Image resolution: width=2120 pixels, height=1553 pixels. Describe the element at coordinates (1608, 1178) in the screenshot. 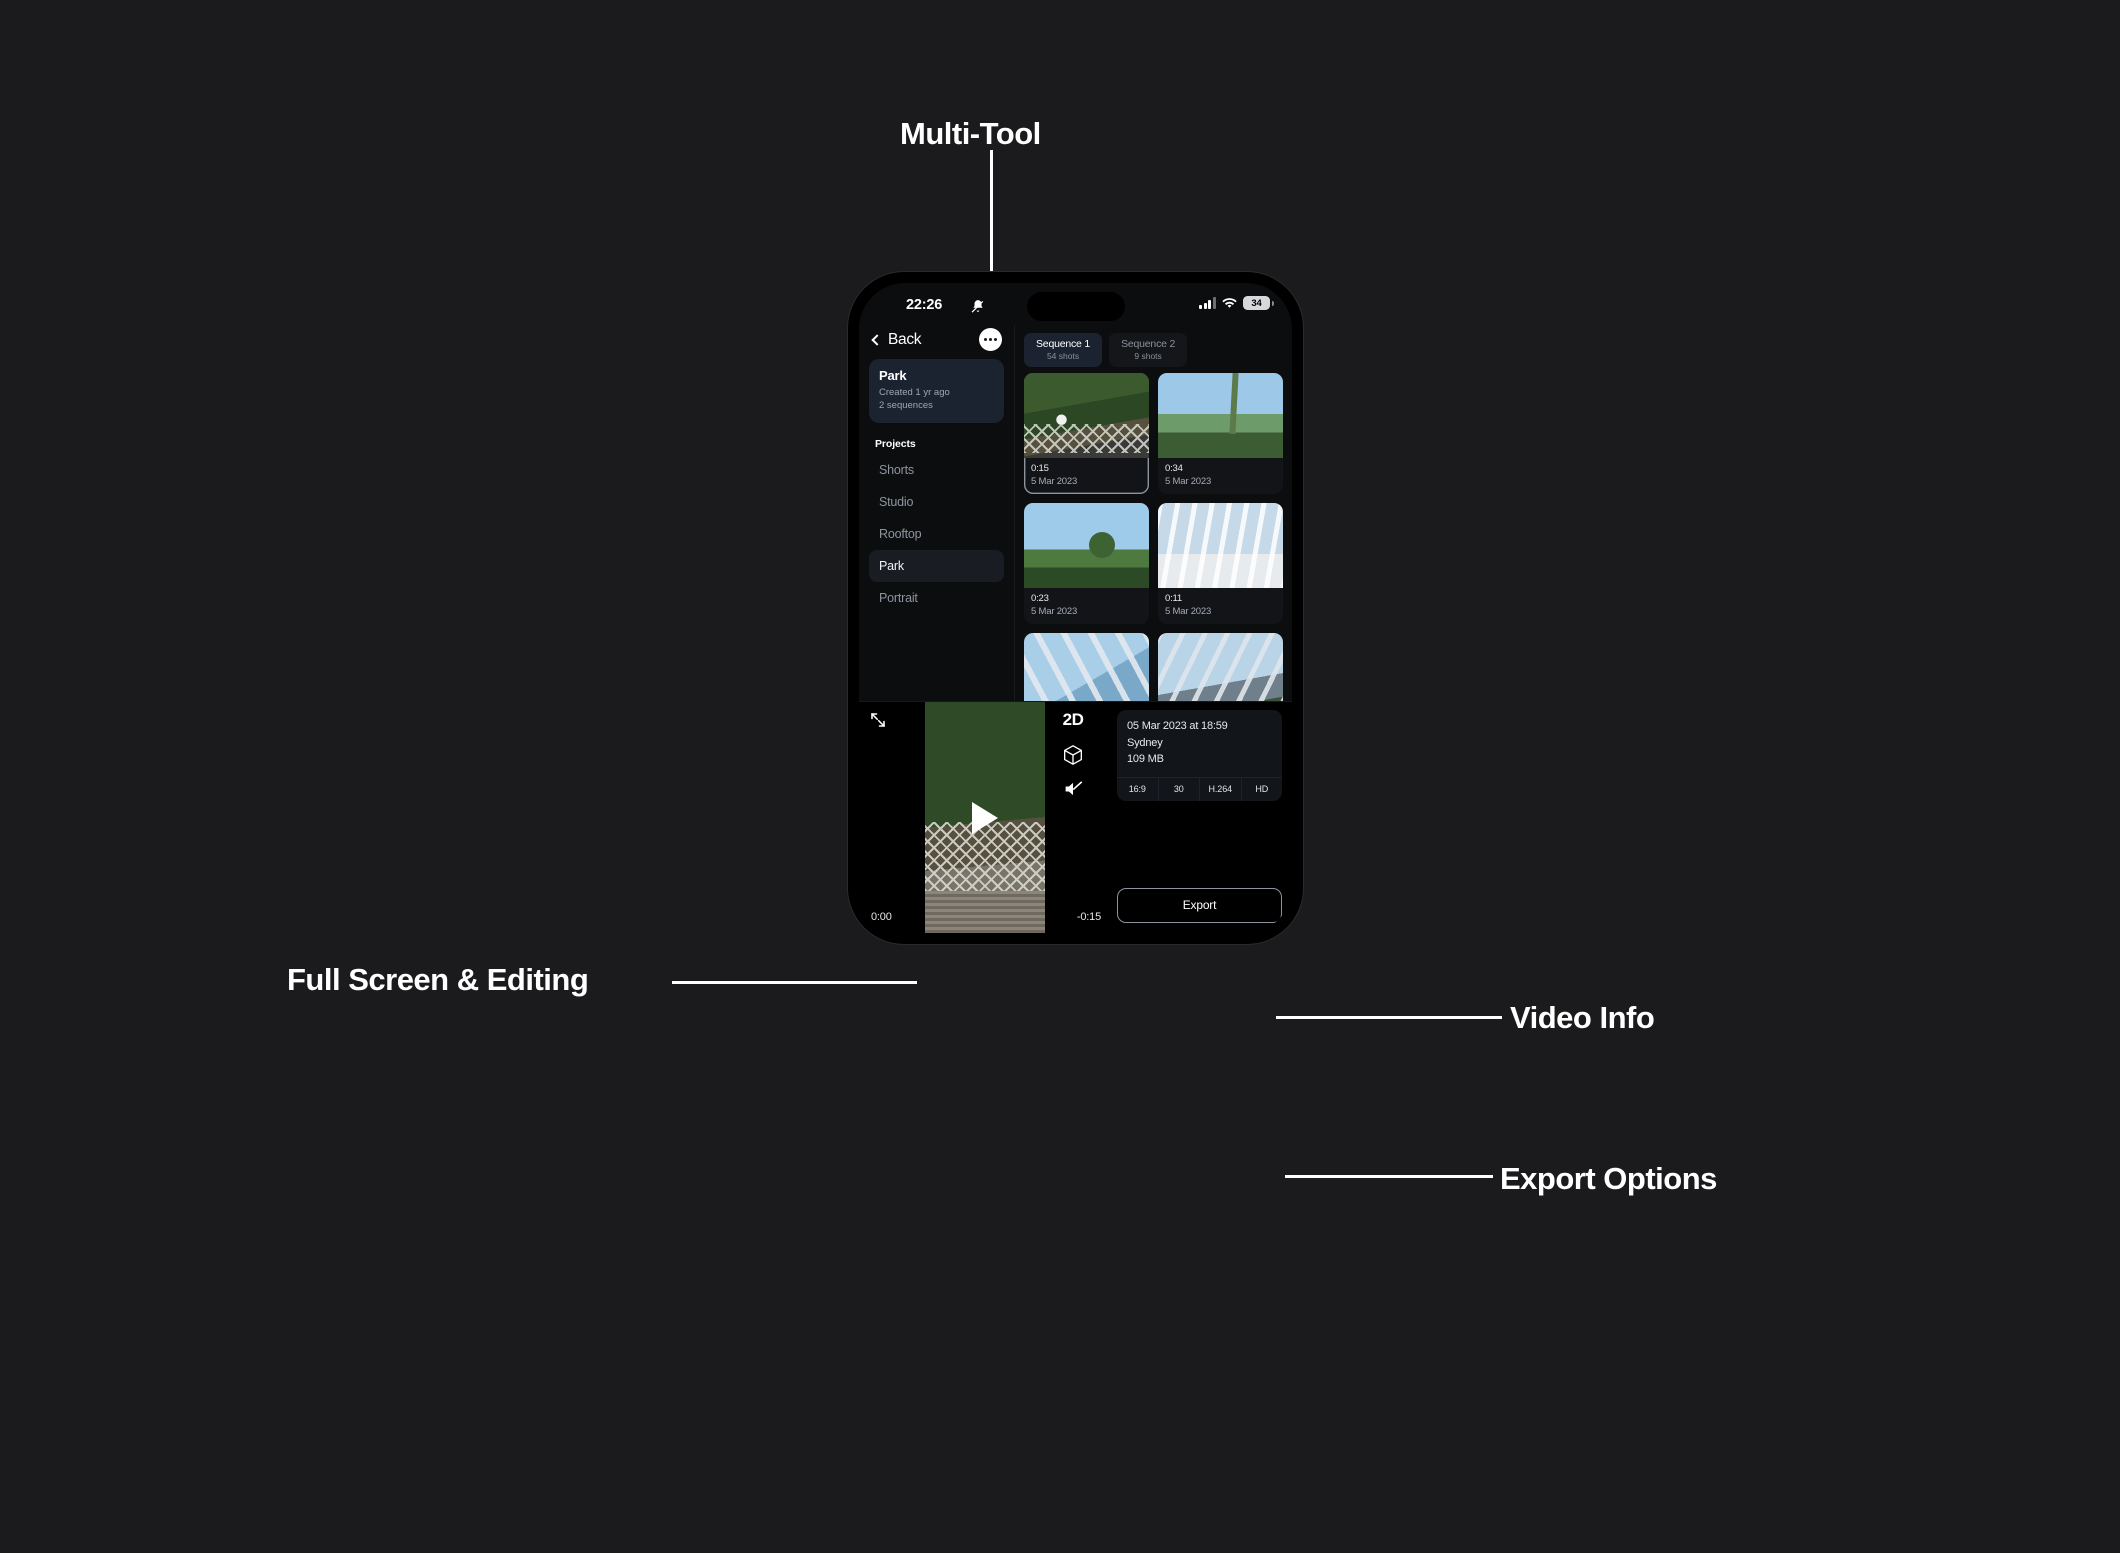

I see `callout-export-options: Export Options` at that location.